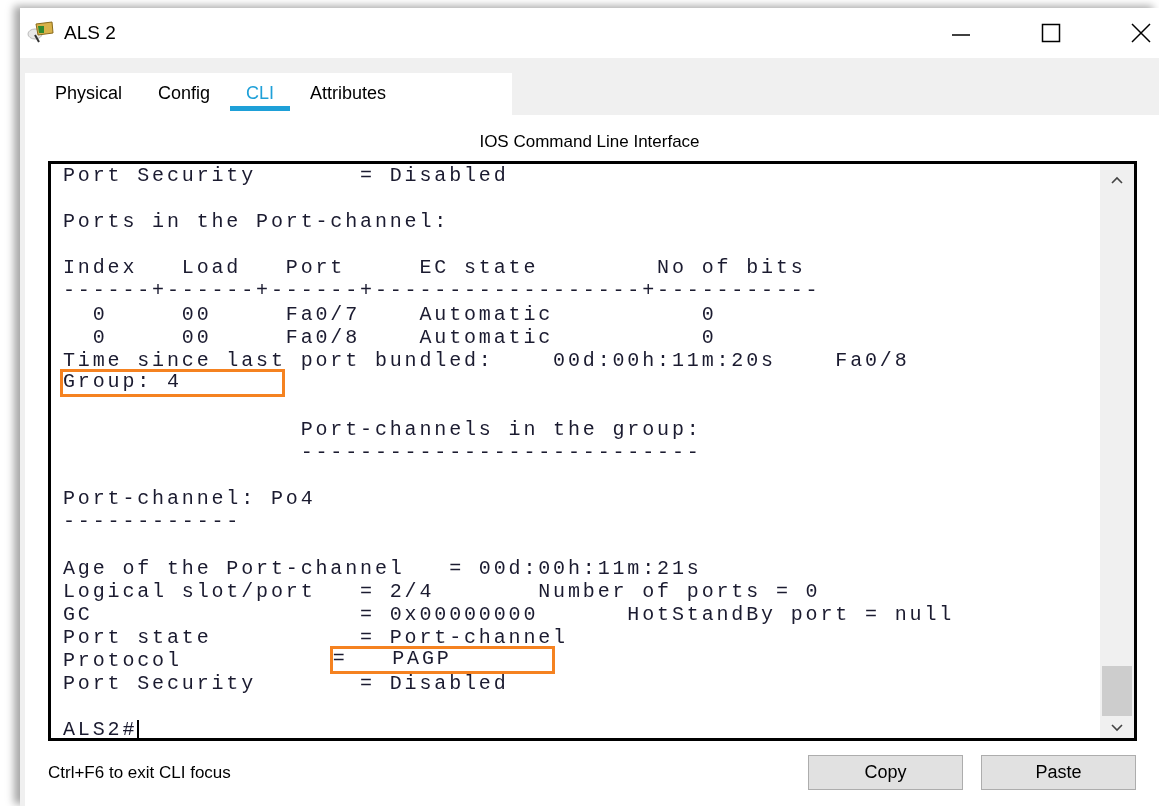 The height and width of the screenshot is (806, 1159). What do you see at coordinates (442, 291) in the screenshot?
I see `terminal-line: ------+------+------+------------------+-----------` at bounding box center [442, 291].